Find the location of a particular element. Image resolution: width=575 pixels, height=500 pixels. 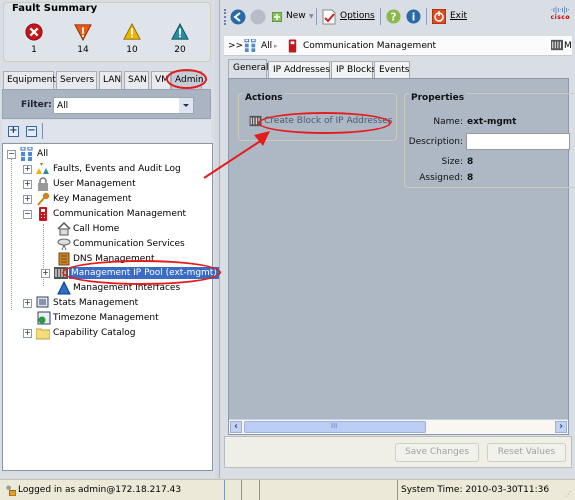

exit-button: Exit is located at coordinates (452, 17).